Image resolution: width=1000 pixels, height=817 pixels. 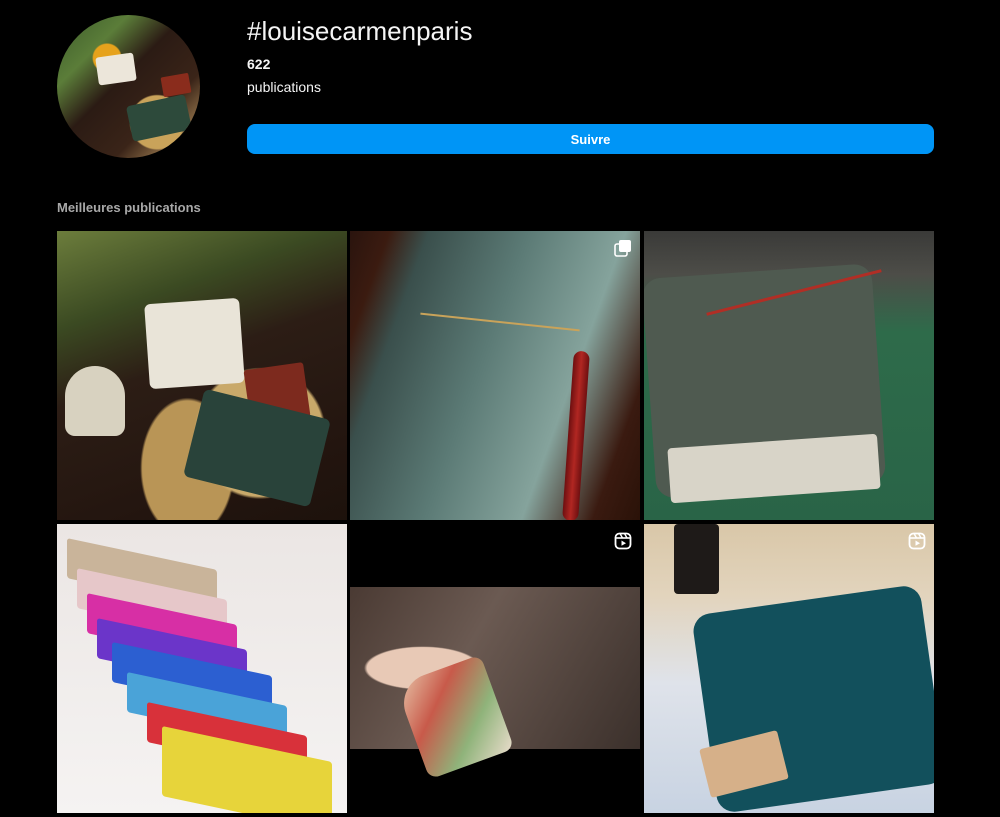 I want to click on hashtag-title: #louisecarmenparis, so click(x=360, y=31).